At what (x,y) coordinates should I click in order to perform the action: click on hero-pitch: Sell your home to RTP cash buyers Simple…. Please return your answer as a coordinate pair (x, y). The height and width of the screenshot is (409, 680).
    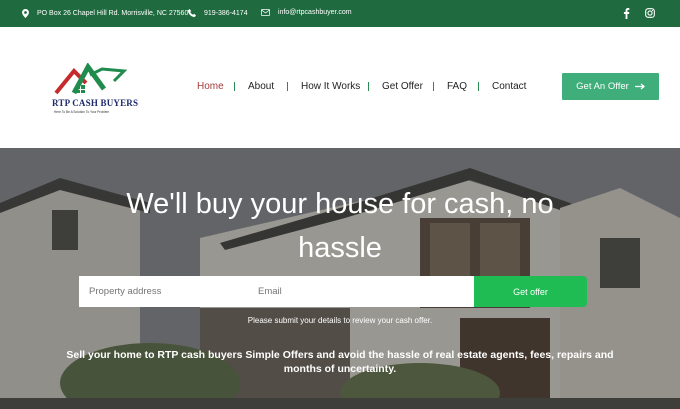
    Looking at the image, I should click on (340, 362).